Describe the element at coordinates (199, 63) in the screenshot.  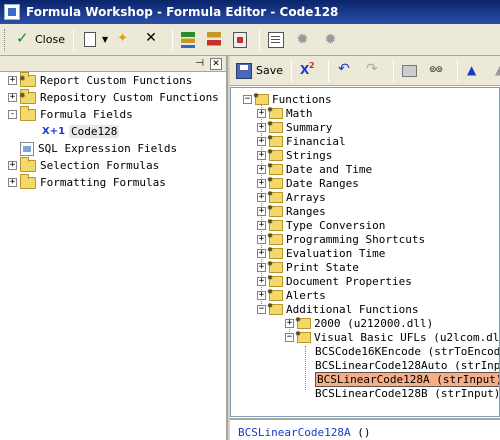
I see `pin-icon: ⊣` at that location.